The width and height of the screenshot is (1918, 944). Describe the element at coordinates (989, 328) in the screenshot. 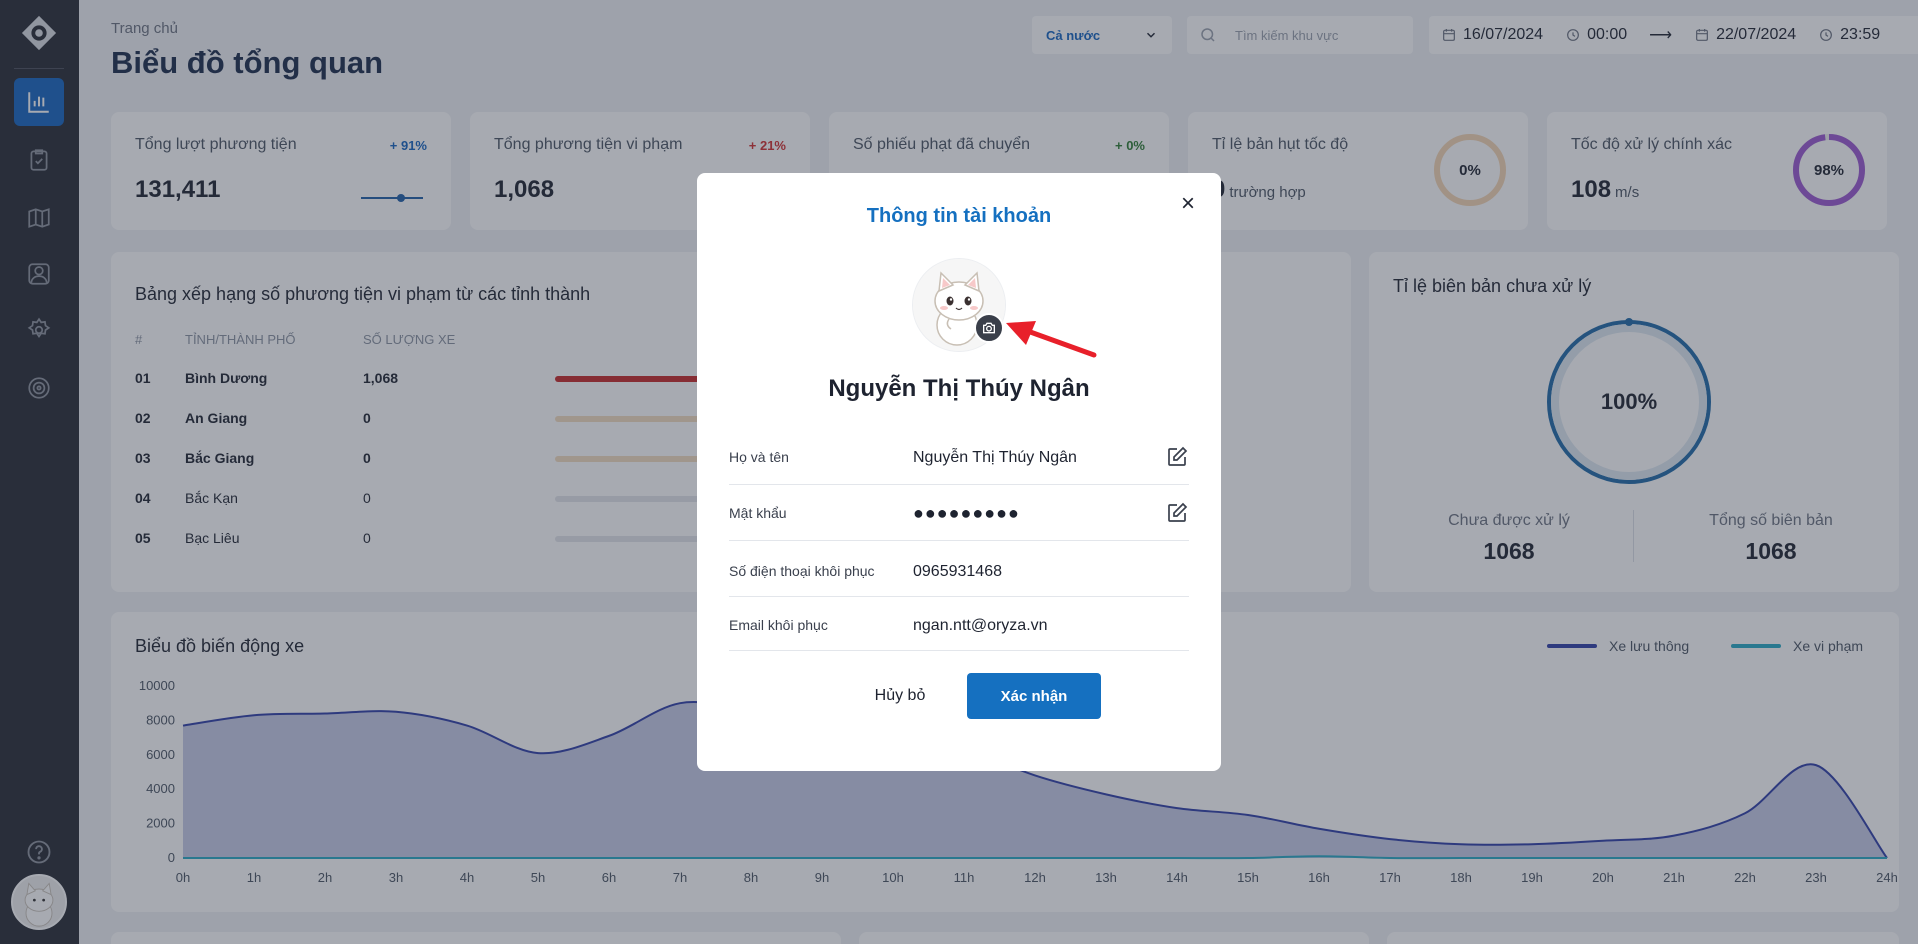

I see `camera-icon` at that location.